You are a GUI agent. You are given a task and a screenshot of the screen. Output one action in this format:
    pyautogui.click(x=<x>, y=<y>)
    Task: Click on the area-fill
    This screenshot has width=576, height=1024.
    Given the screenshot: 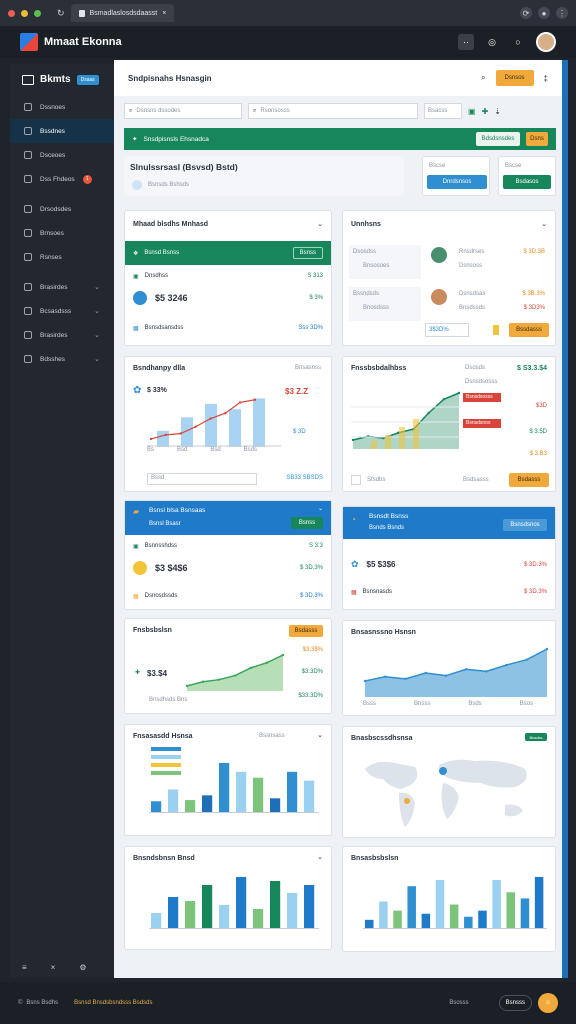 What is the action you would take?
    pyautogui.click(x=406, y=421)
    